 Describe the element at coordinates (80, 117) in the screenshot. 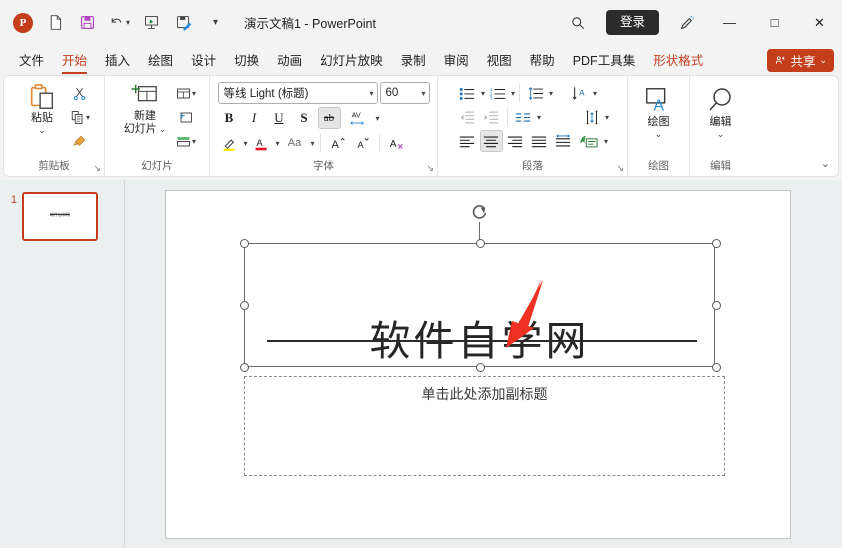

I see `copy-button: ▾` at that location.